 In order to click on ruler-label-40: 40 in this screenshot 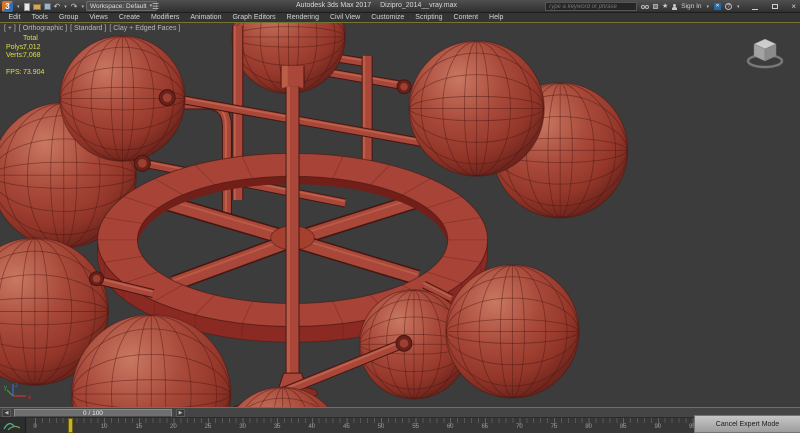, I will do `click(312, 427)`.